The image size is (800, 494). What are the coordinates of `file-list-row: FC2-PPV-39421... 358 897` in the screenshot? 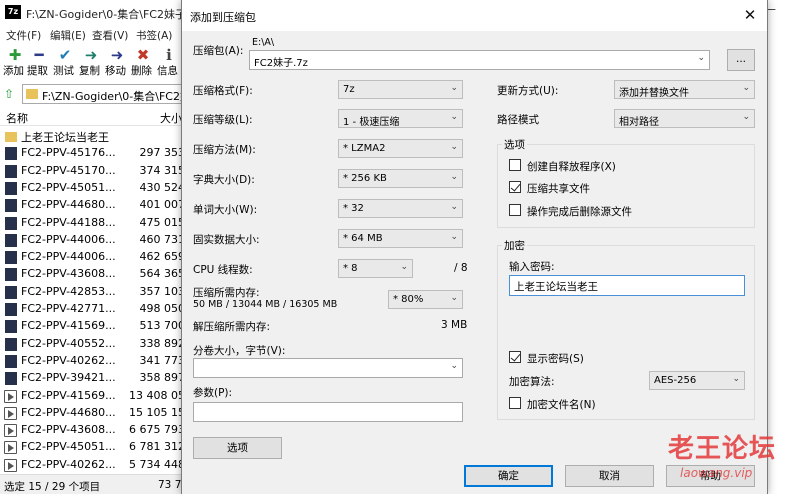 It's located at (92, 378).